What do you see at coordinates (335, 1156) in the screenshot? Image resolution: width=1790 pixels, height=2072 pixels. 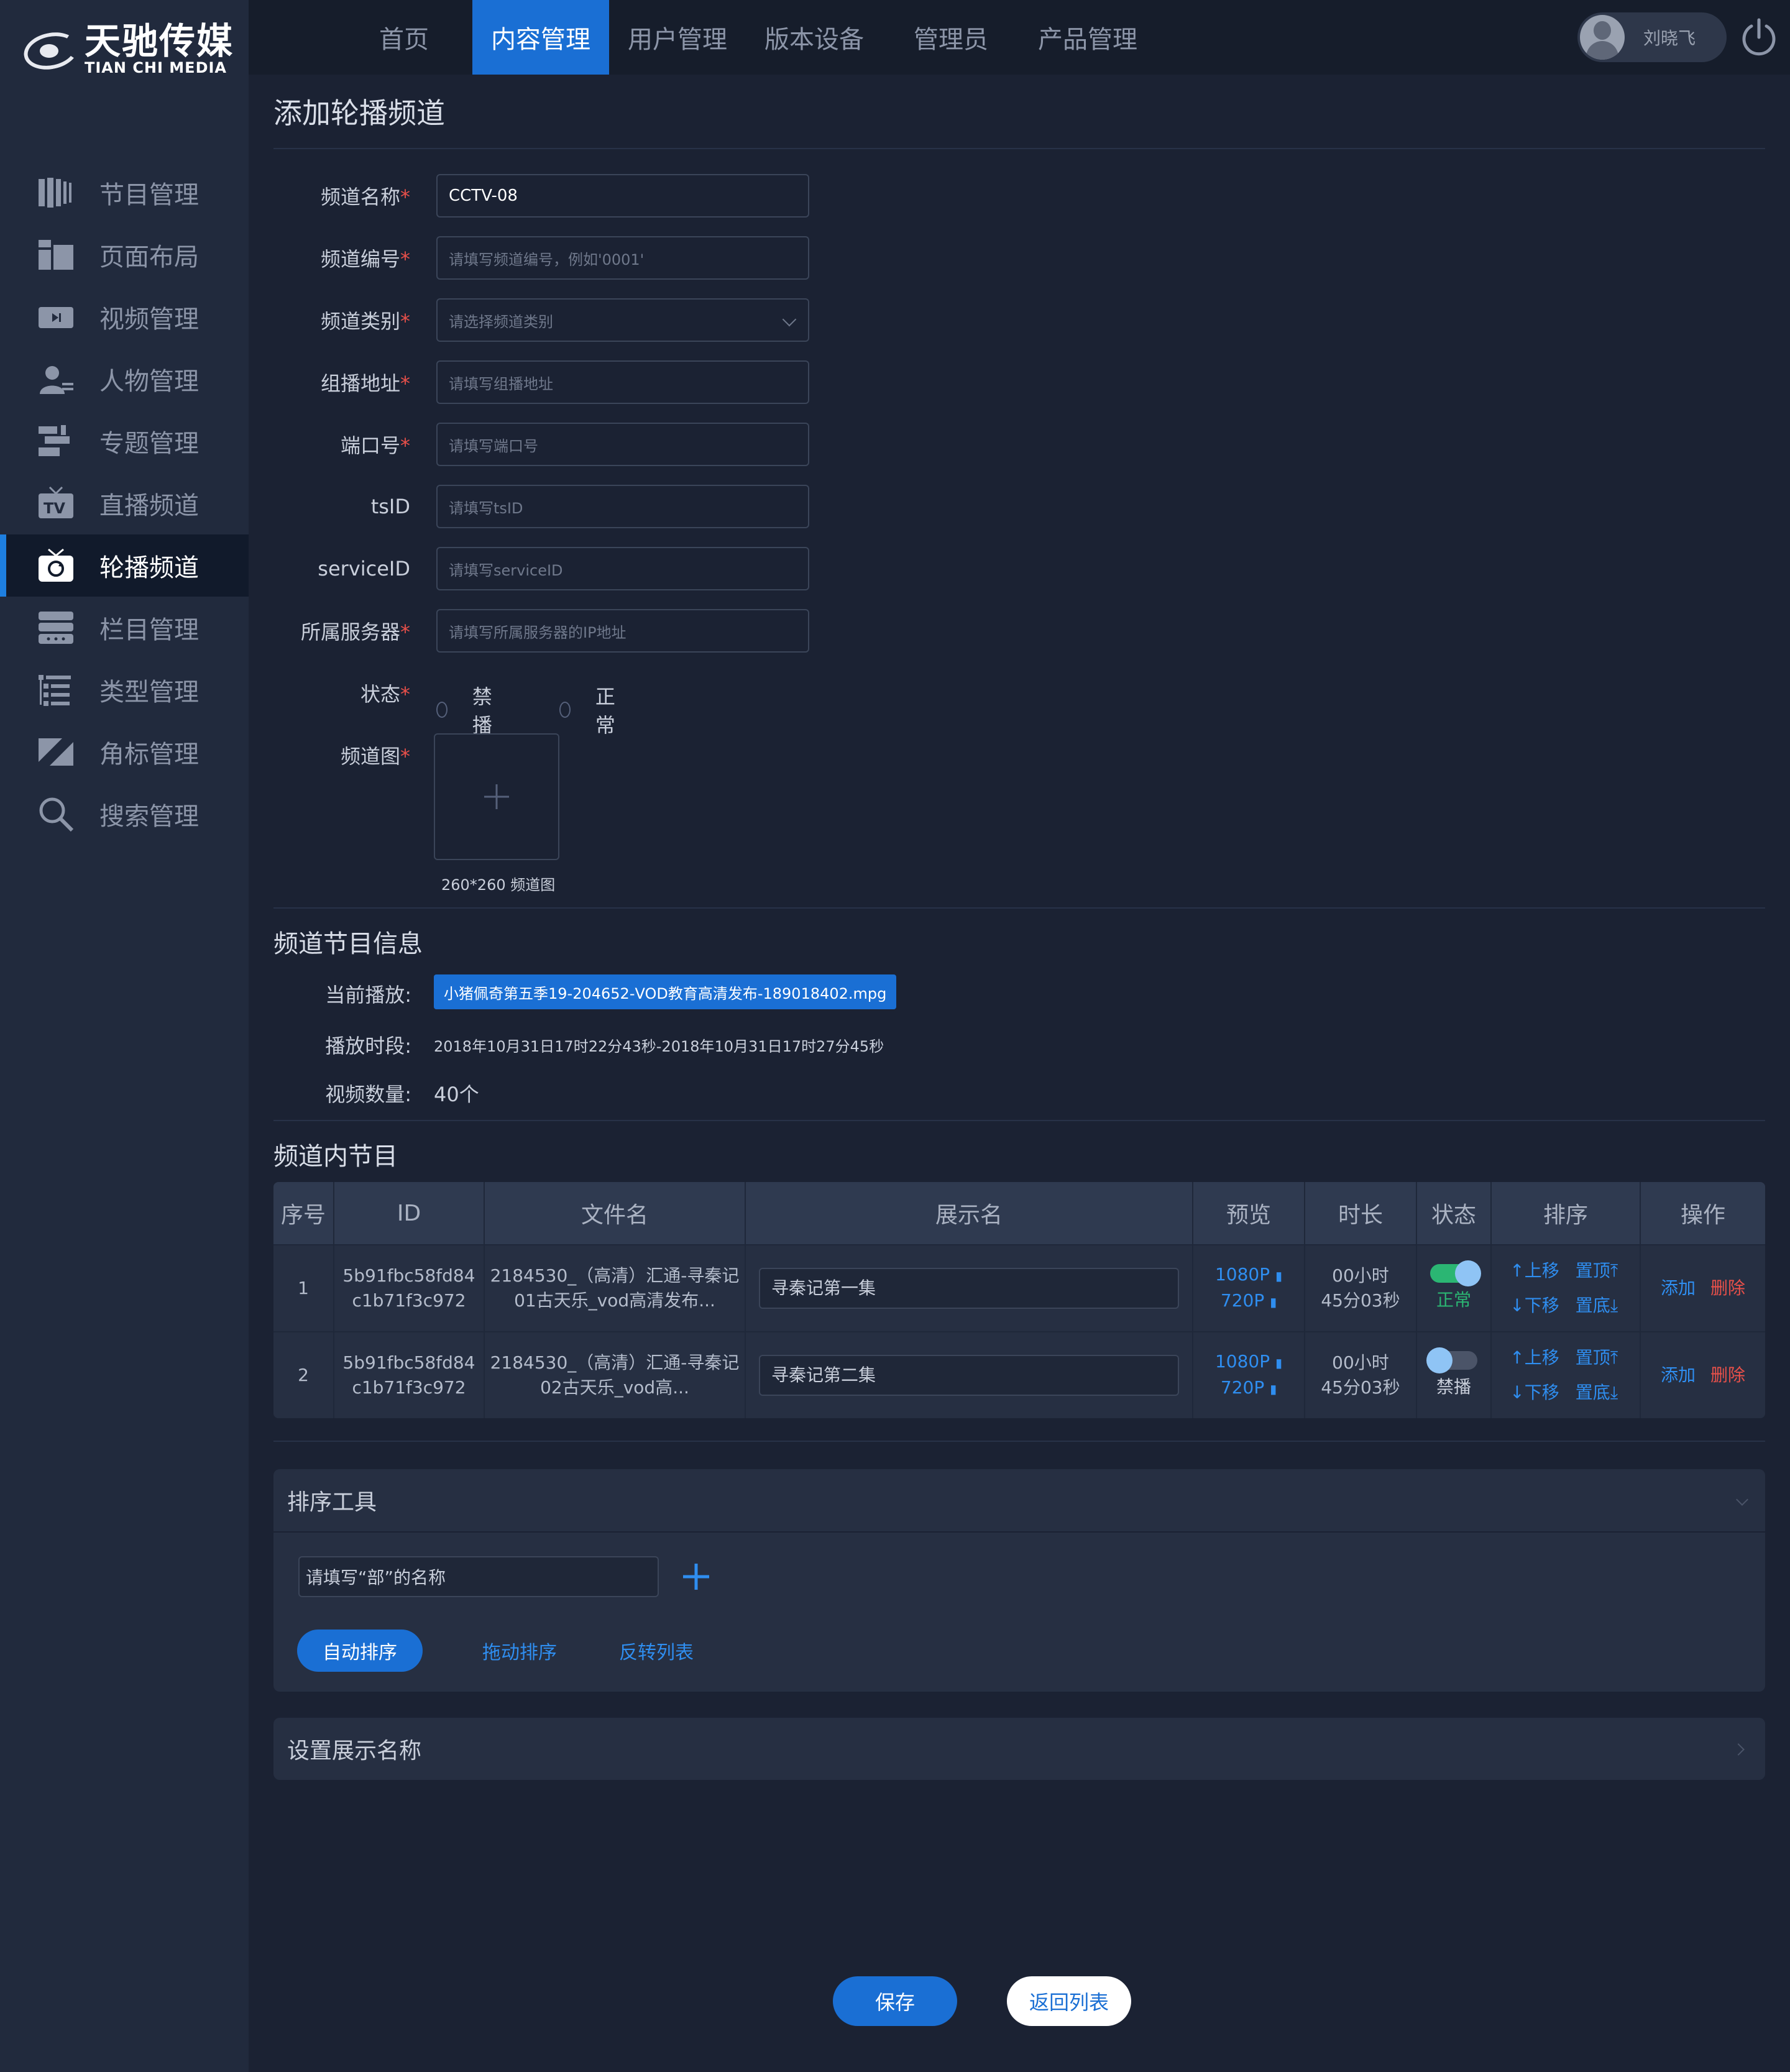 I see `programs-table-title: 频道内节目` at bounding box center [335, 1156].